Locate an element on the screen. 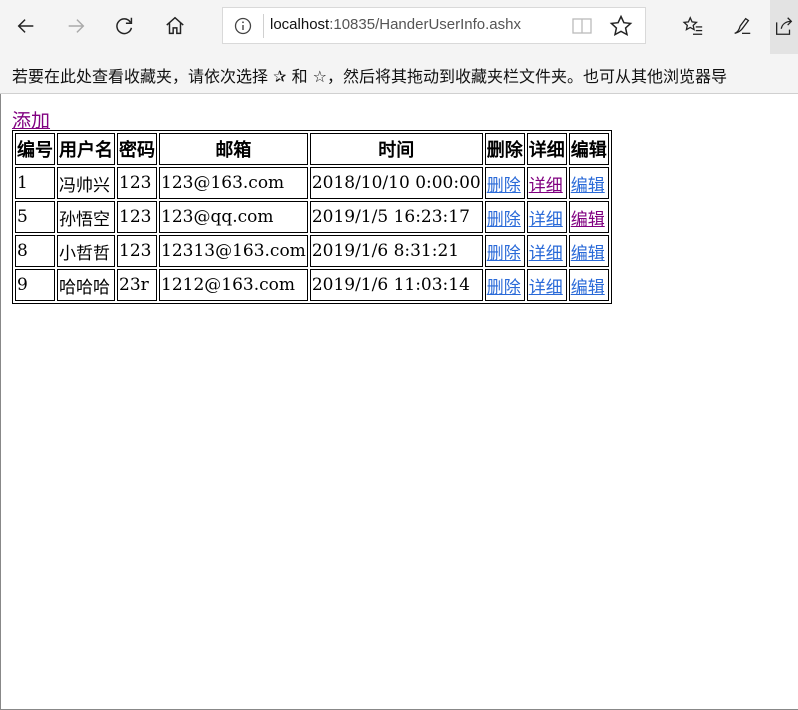 This screenshot has height=710, width=798. web-note-button is located at coordinates (742, 26).